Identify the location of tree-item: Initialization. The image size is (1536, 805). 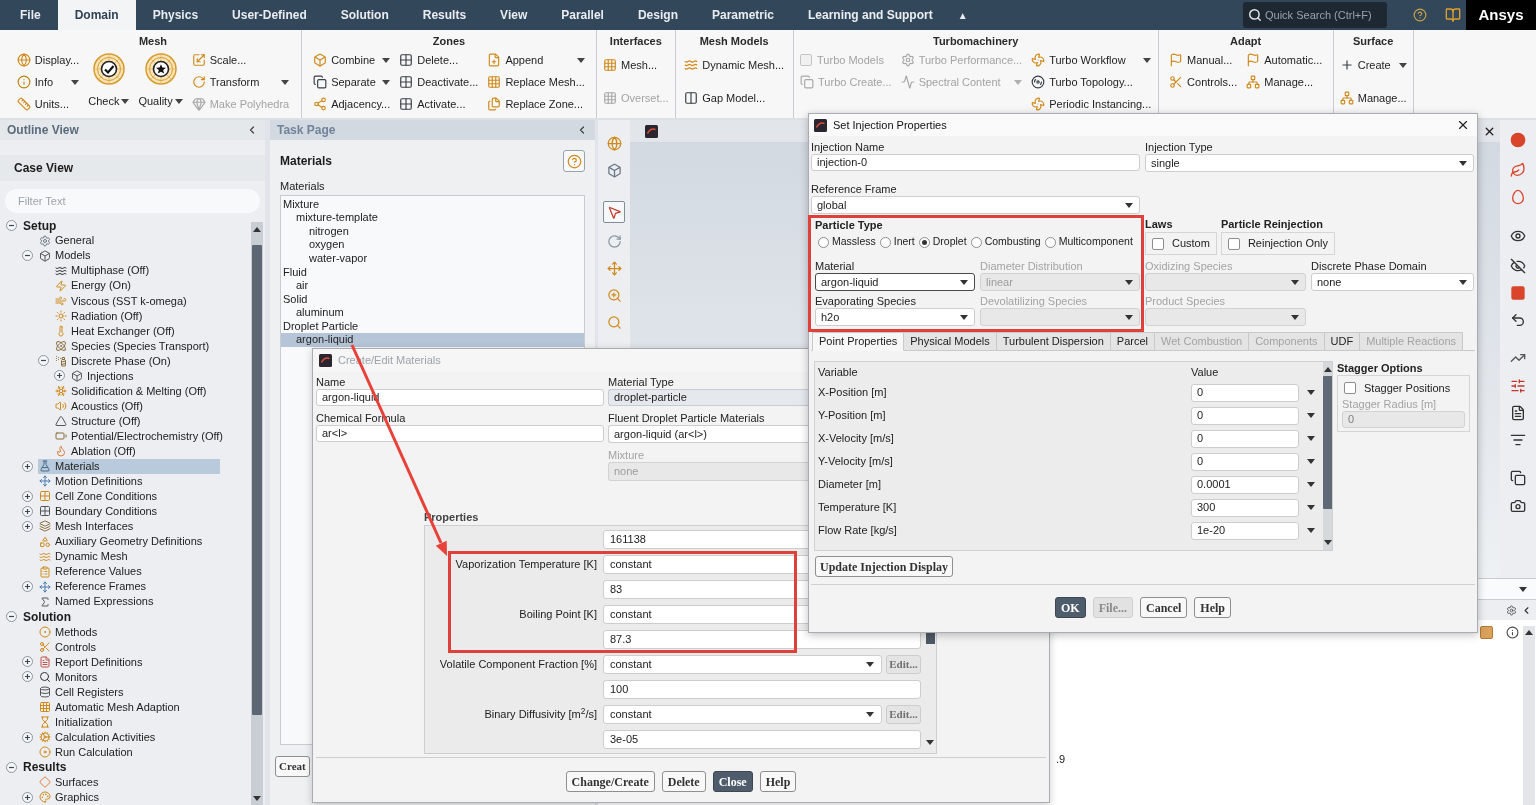
(76, 722).